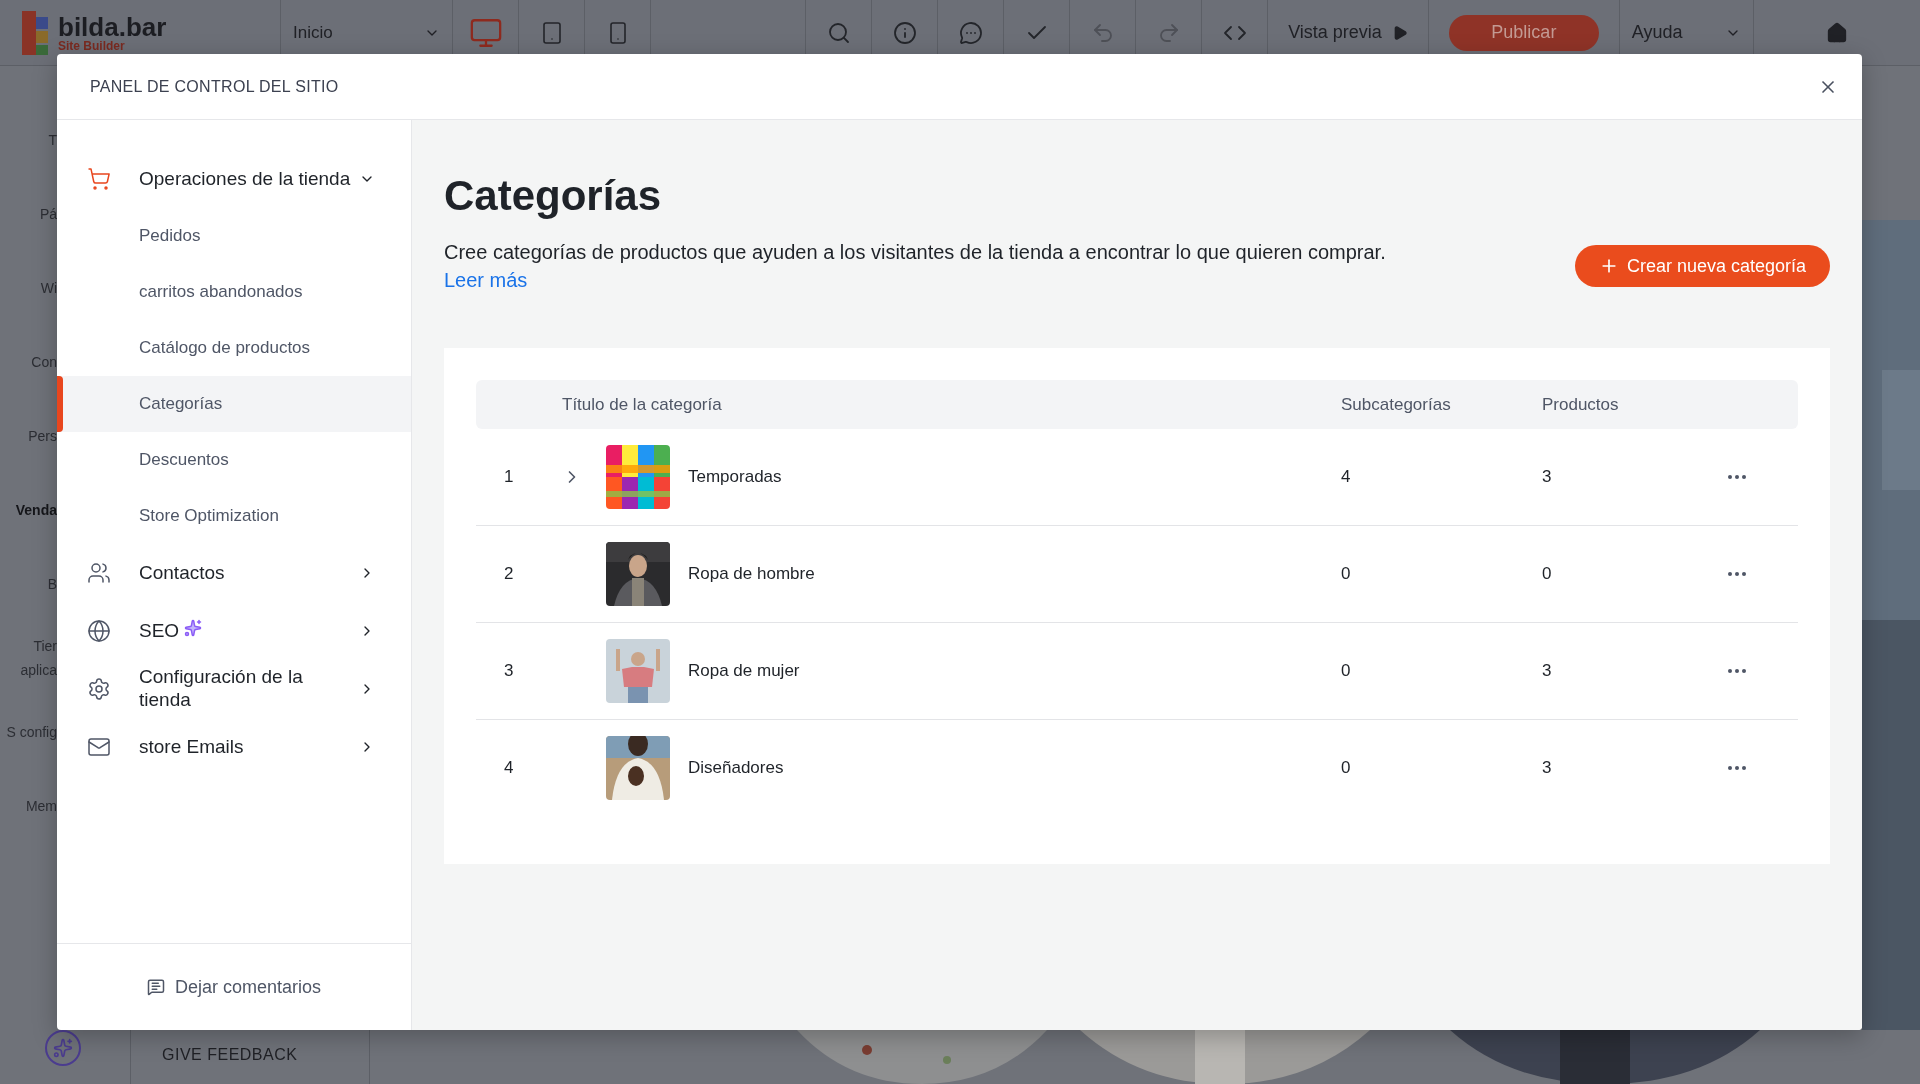 The image size is (1920, 1084). What do you see at coordinates (48, 289) in the screenshot?
I see `sidebar-label: Wi` at bounding box center [48, 289].